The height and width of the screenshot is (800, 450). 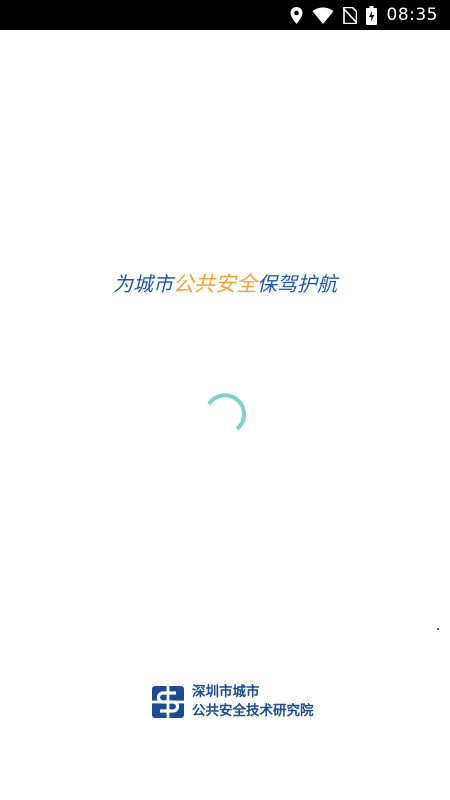 What do you see at coordinates (143, 284) in the screenshot?
I see `slogan-part-1: 为城市` at bounding box center [143, 284].